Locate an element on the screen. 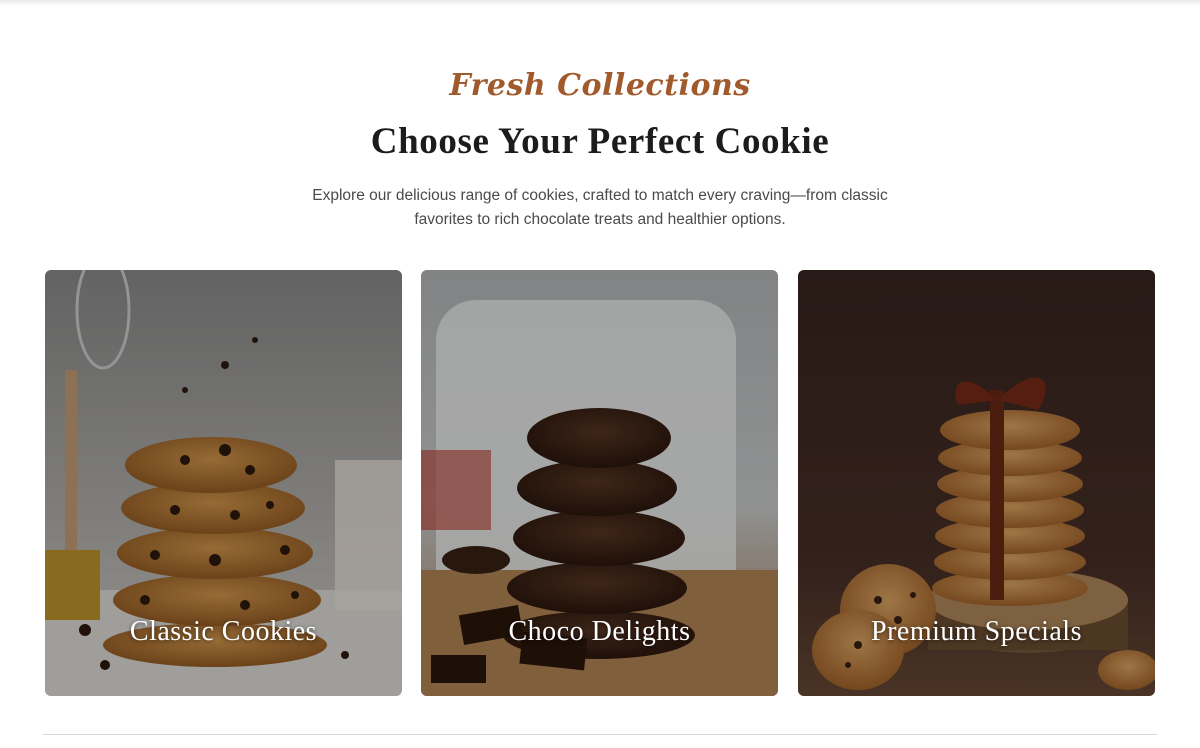 The width and height of the screenshot is (1200, 748). header-shadow is located at coordinates (600, 3).